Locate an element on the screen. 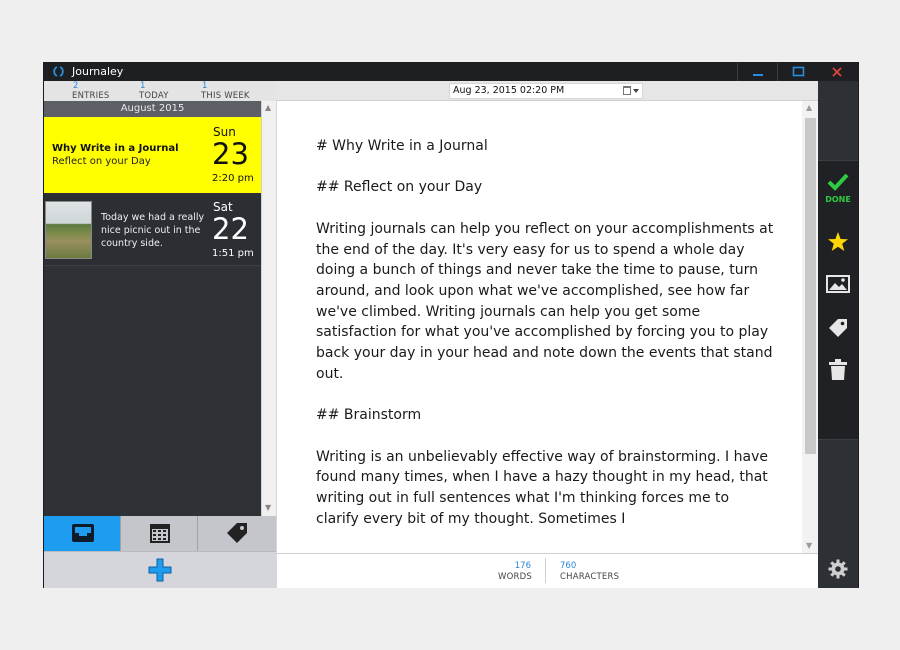 This screenshot has width=900, height=650. editor-header: Aug 23, 2015 02:20 PM is located at coordinates (547, 91).